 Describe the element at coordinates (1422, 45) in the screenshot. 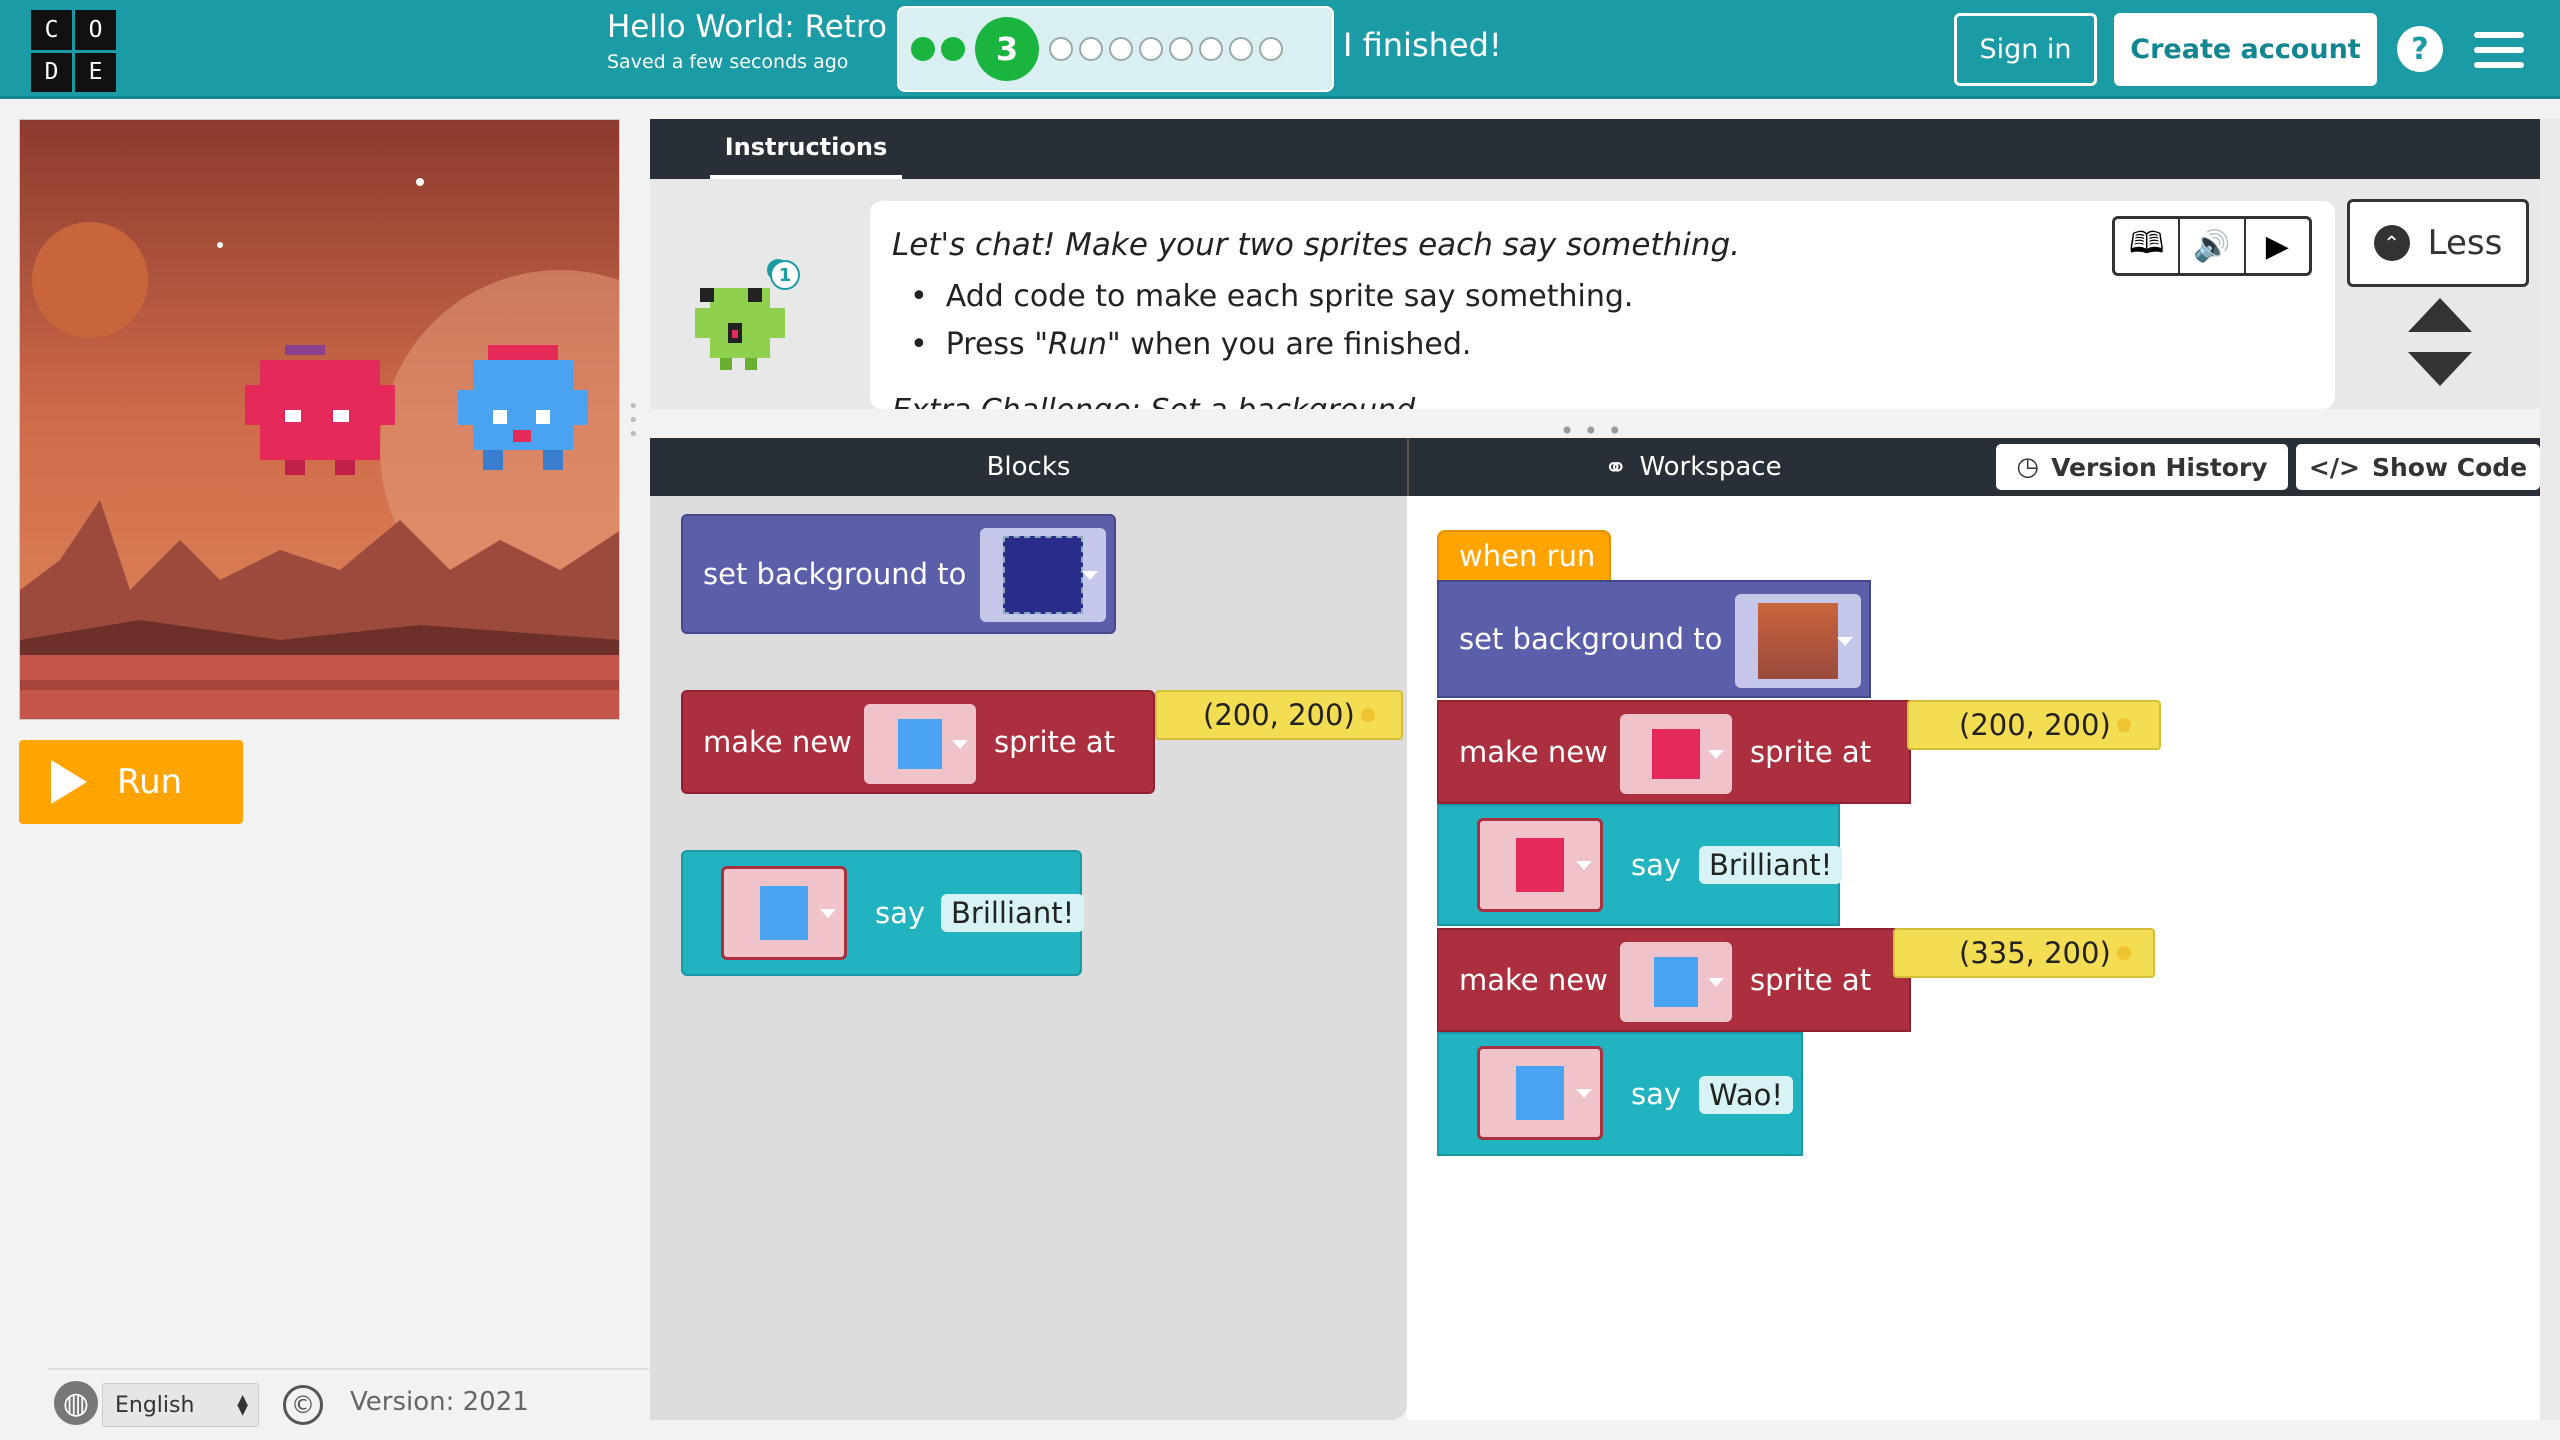

I see `finished-link: I finished!` at that location.